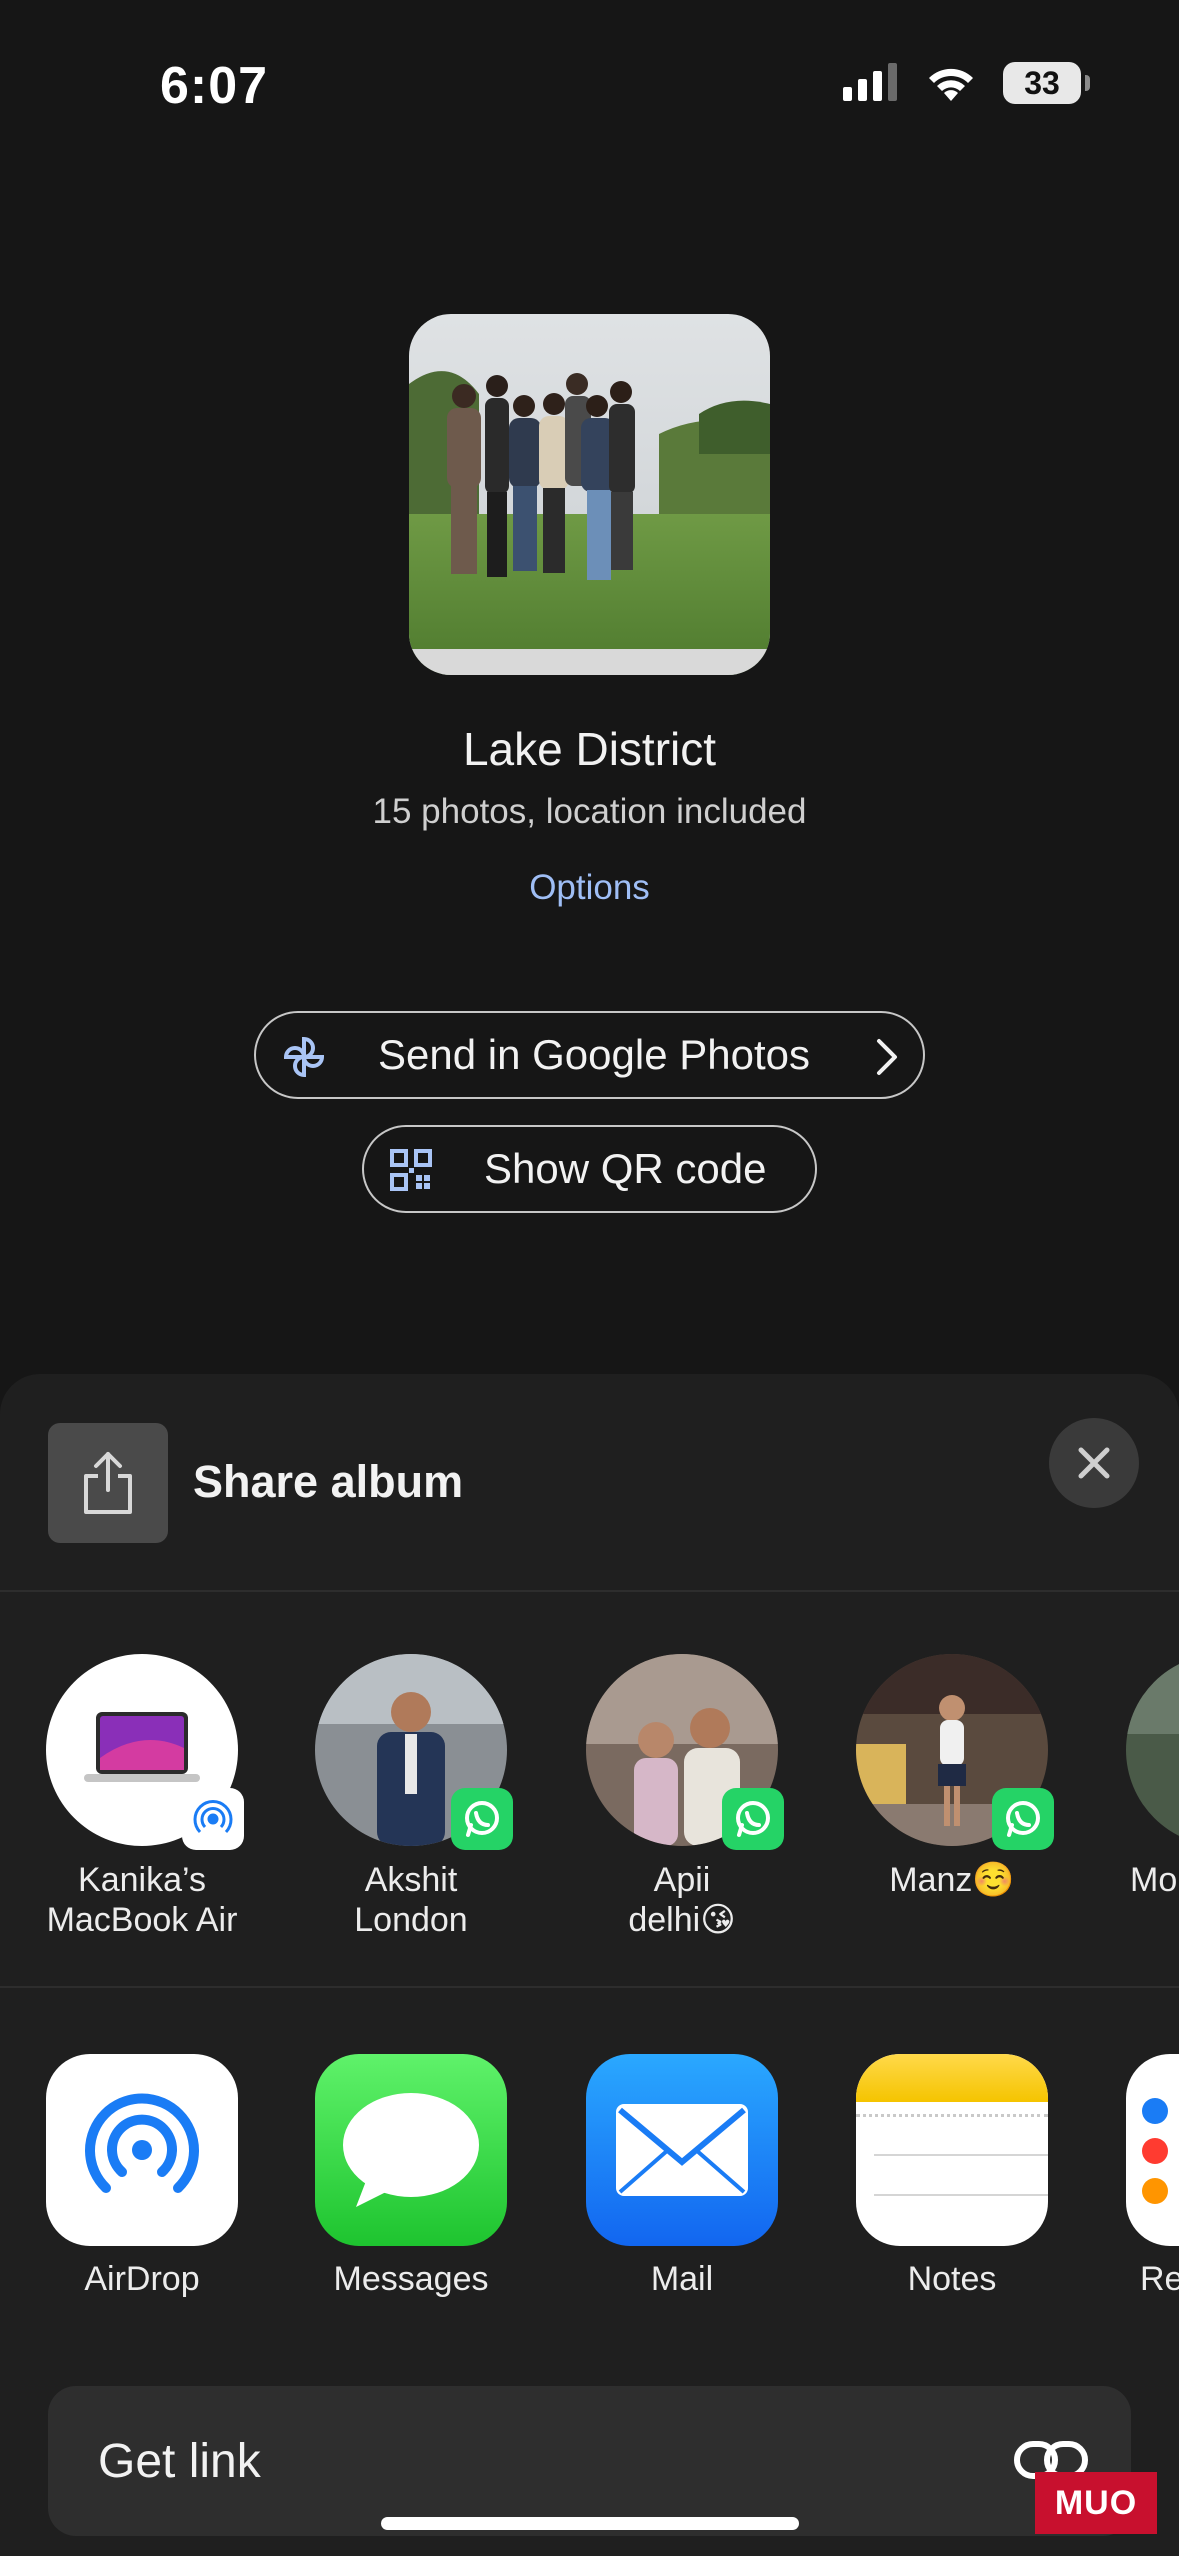  I want to click on send-label: Send in Google Photos, so click(594, 1054).